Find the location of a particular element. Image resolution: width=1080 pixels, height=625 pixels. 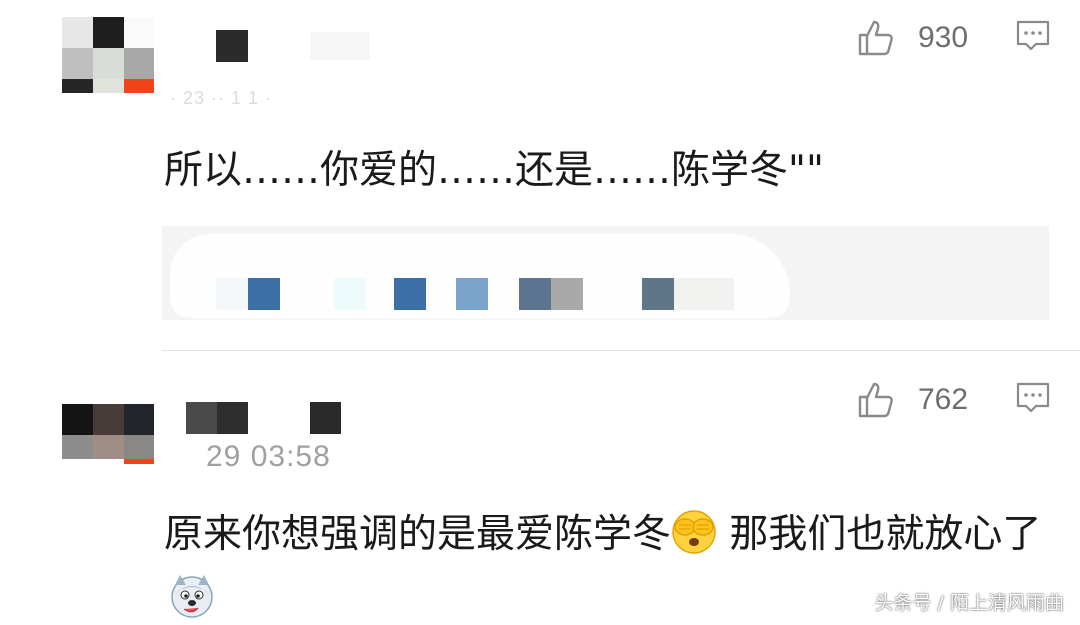

like-button: 762 is located at coordinates (936, 400).